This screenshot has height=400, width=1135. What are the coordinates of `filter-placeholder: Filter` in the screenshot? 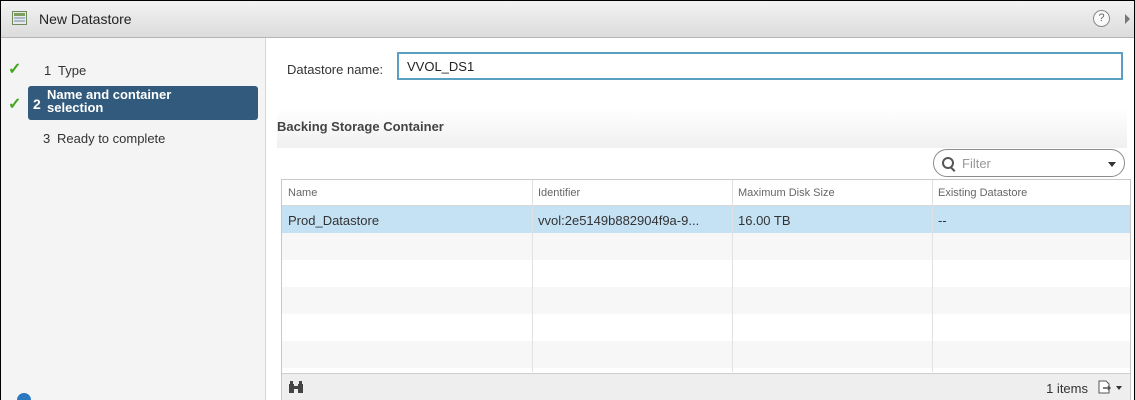 It's located at (976, 163).